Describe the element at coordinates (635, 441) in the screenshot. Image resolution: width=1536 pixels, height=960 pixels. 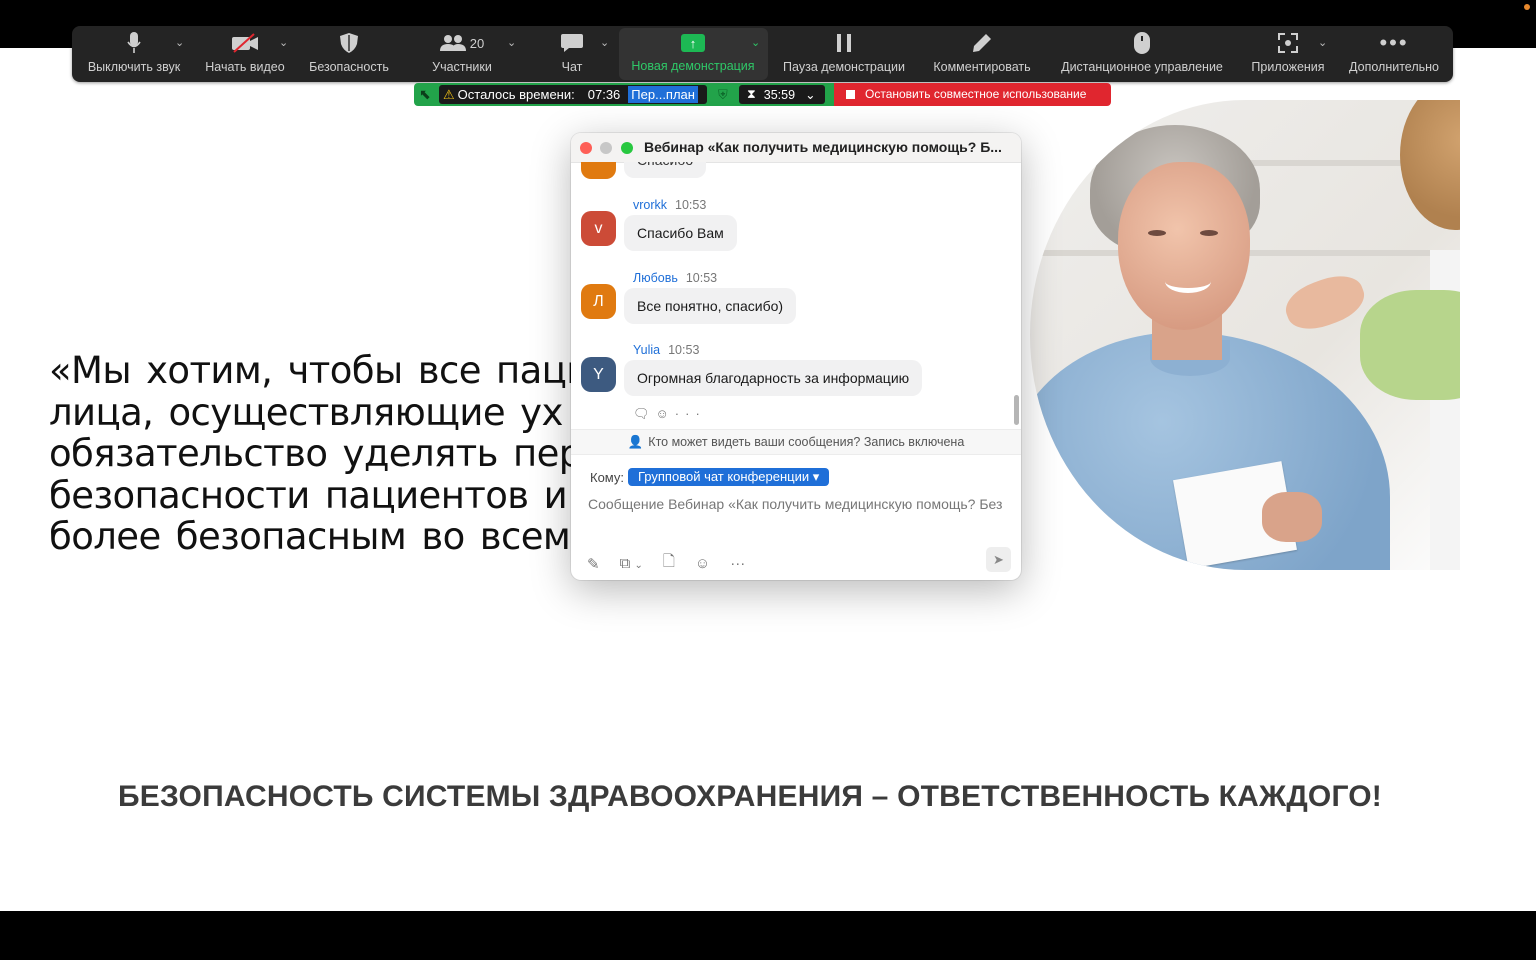
I see `person-lock-icon: 👤` at that location.